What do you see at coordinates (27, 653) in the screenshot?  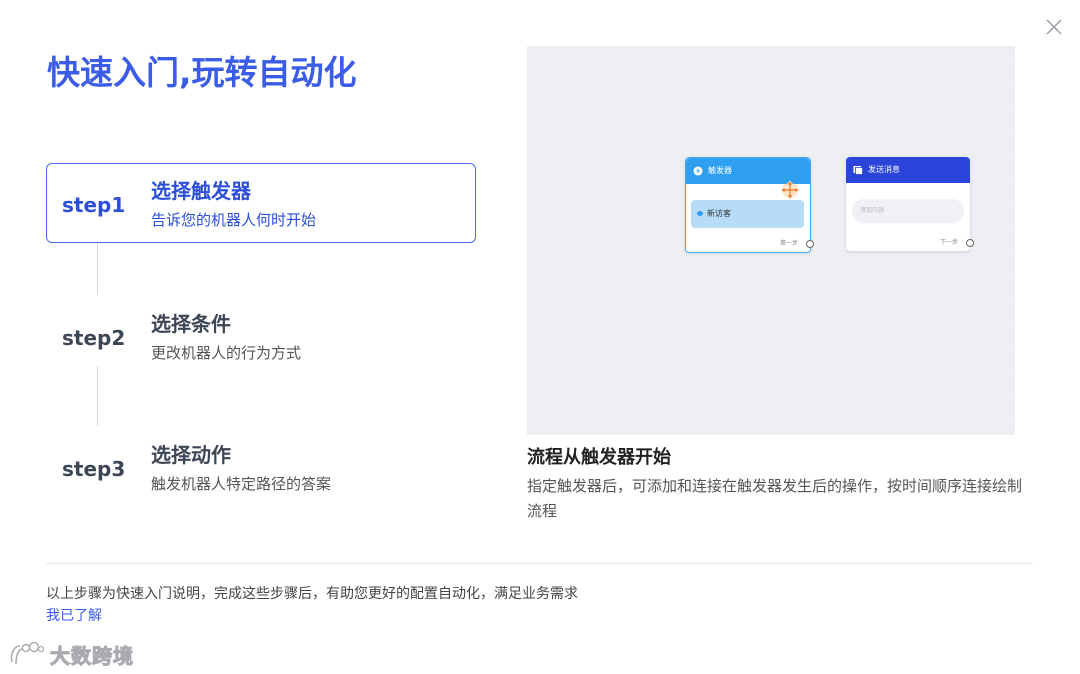 I see `watermark-logo-icon` at bounding box center [27, 653].